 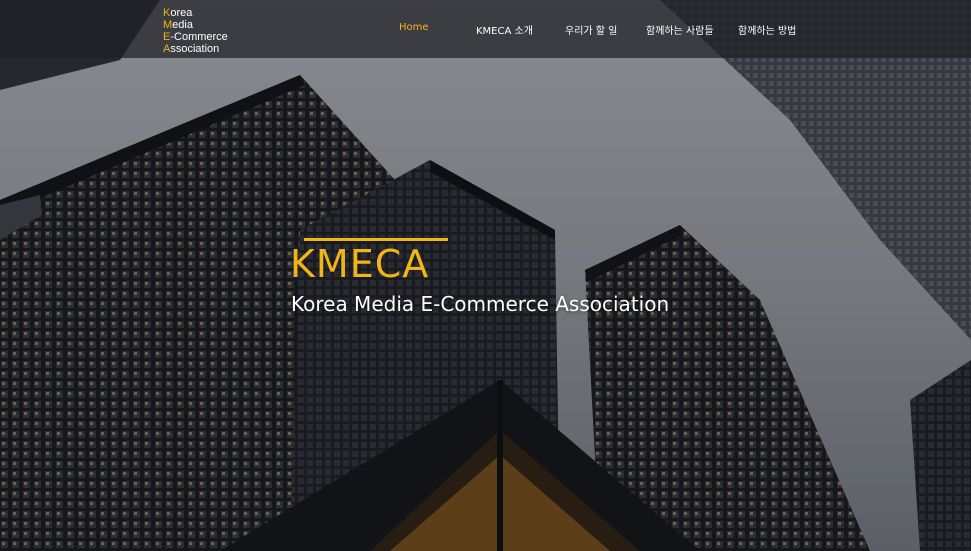 What do you see at coordinates (504, 29) in the screenshot?
I see `nav-about: KMECA 소개` at bounding box center [504, 29].